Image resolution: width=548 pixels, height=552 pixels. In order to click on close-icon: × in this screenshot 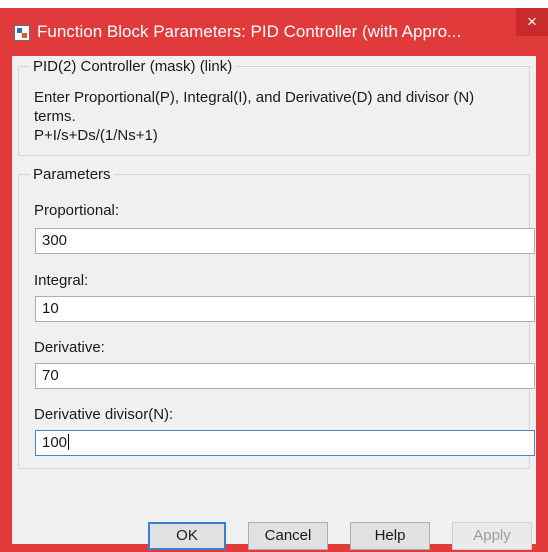, I will do `click(532, 21)`.